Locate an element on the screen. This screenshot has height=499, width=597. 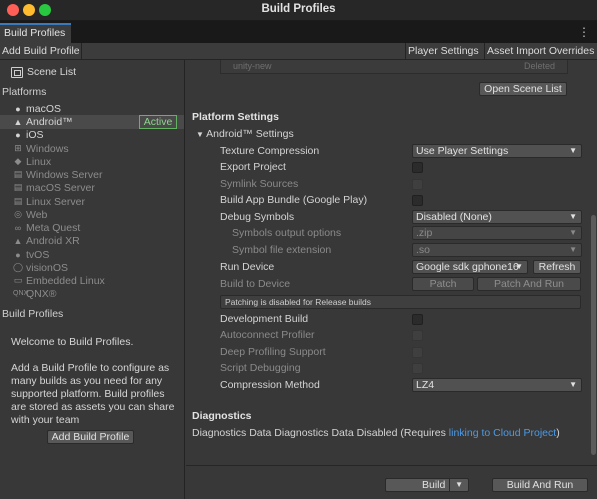
export-project-checkbox is located at coordinates (417, 167).